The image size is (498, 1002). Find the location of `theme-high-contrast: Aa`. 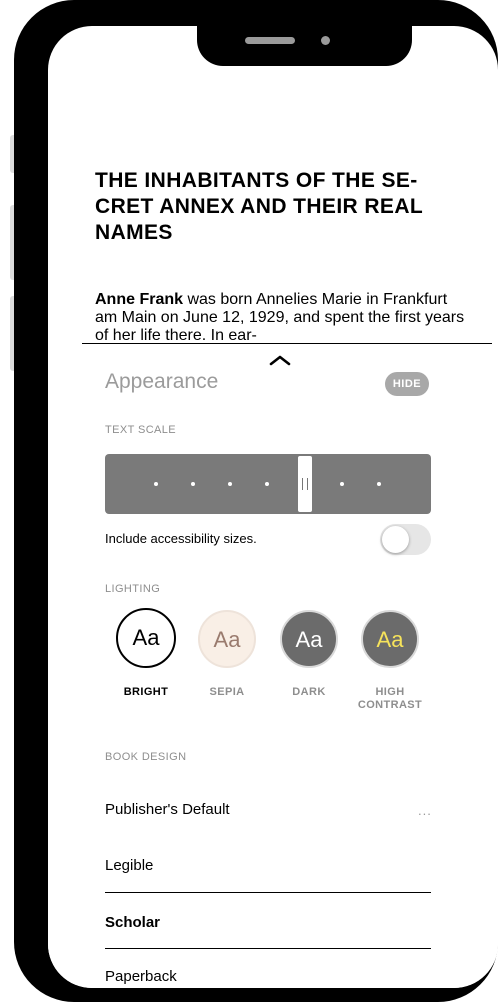

theme-high-contrast: Aa is located at coordinates (390, 639).